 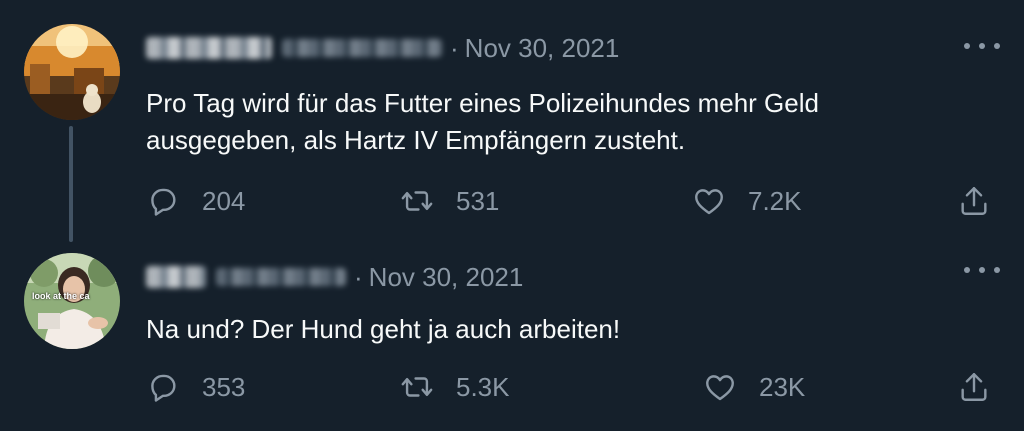 What do you see at coordinates (512, 390) in the screenshot?
I see `action-bar: 353 5.3K 23K` at bounding box center [512, 390].